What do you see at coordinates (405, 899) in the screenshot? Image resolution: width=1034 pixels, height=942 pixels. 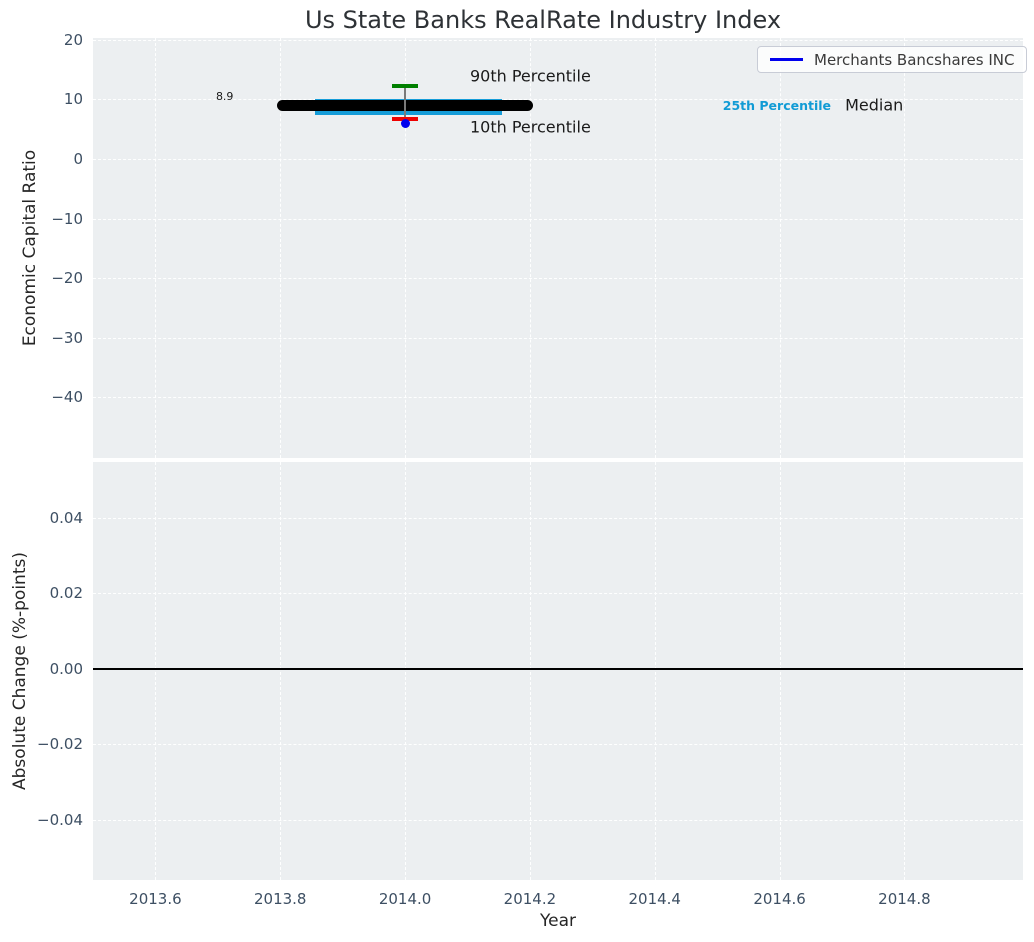 I see `x-tick-label: 2014.0` at bounding box center [405, 899].